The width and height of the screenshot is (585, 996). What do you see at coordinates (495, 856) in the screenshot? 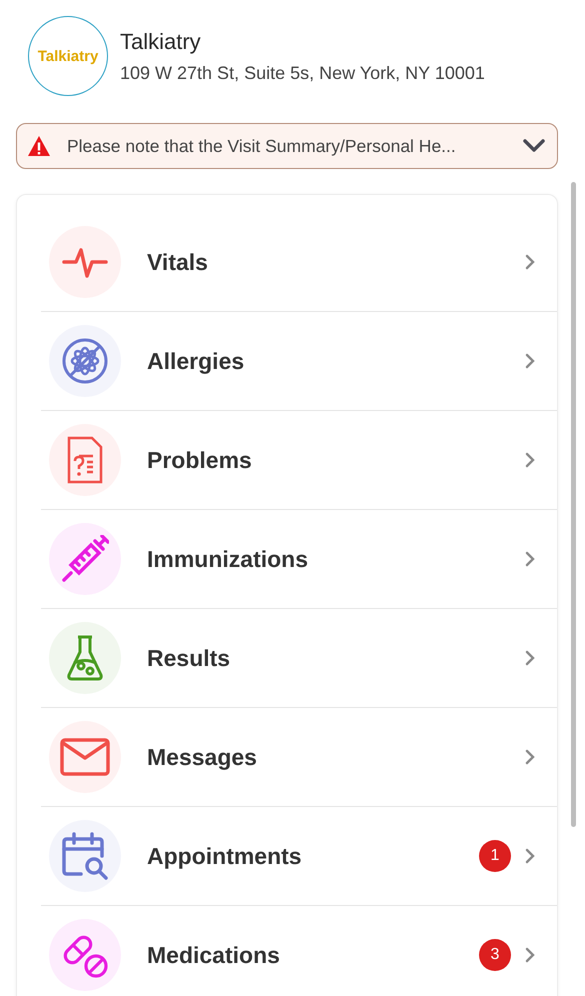
I see `count-badge: 1` at bounding box center [495, 856].